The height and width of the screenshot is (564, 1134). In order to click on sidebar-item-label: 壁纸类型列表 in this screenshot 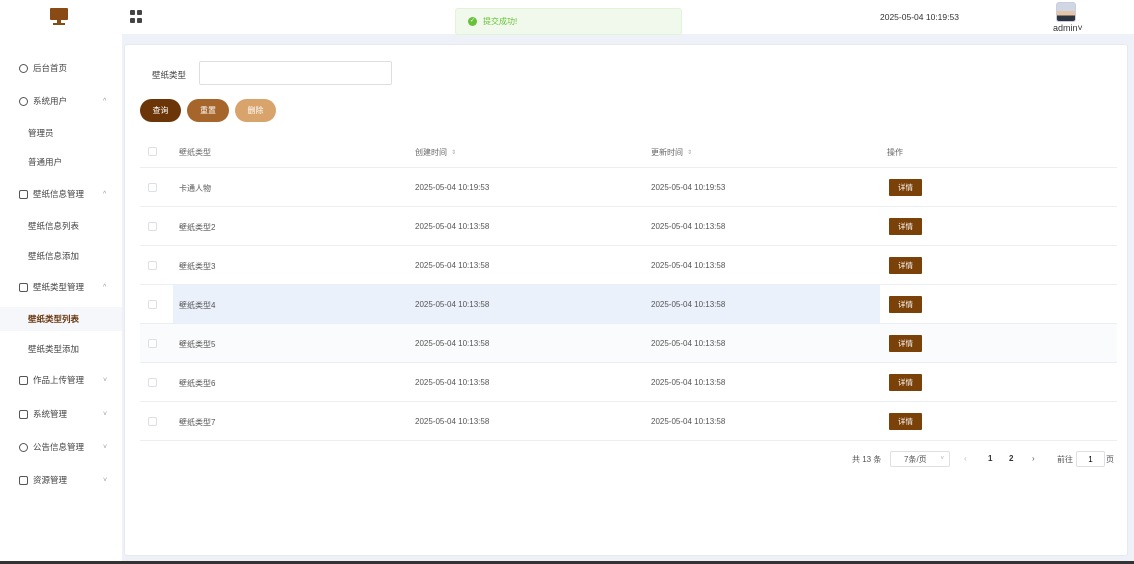, I will do `click(54, 319)`.